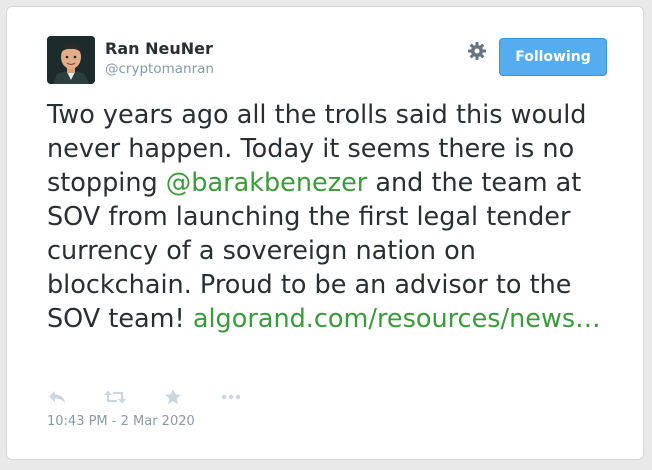 This screenshot has height=470, width=652. I want to click on like-star-icon, so click(175, 397).